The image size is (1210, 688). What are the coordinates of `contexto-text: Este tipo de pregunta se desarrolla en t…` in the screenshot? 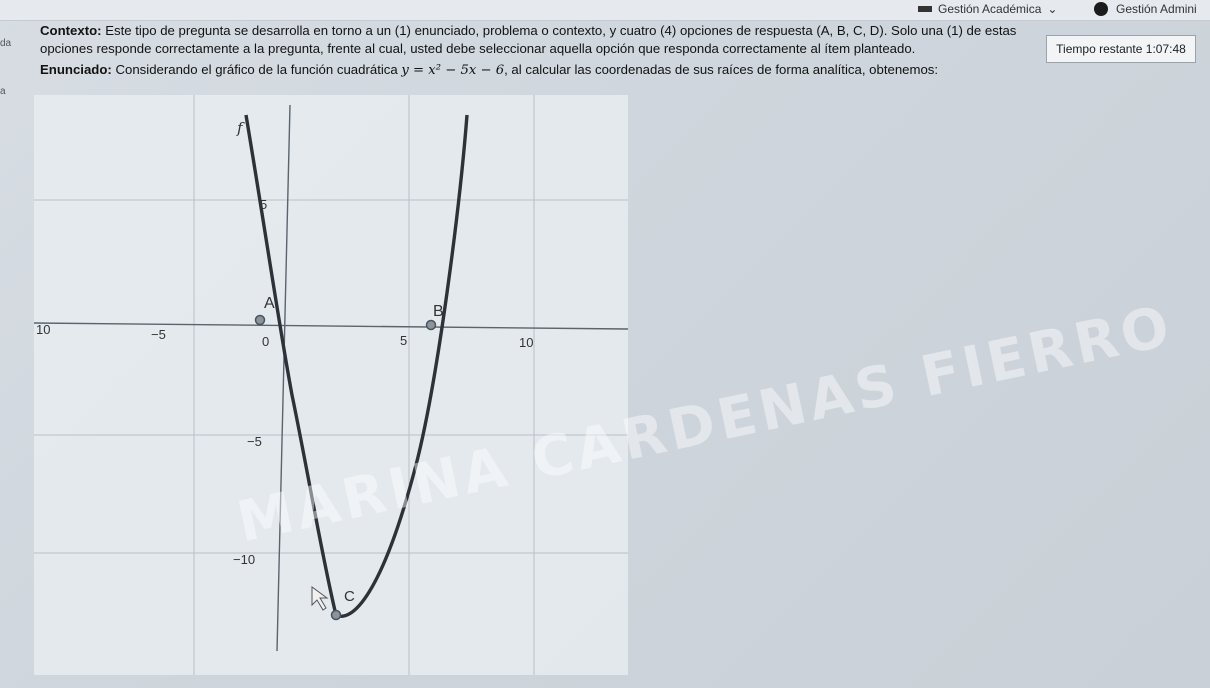 It's located at (528, 39).